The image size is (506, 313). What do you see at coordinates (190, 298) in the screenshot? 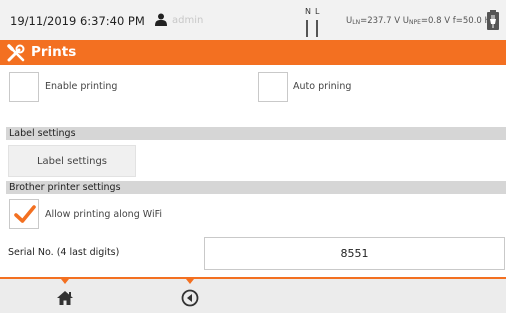
I see `back-icon` at bounding box center [190, 298].